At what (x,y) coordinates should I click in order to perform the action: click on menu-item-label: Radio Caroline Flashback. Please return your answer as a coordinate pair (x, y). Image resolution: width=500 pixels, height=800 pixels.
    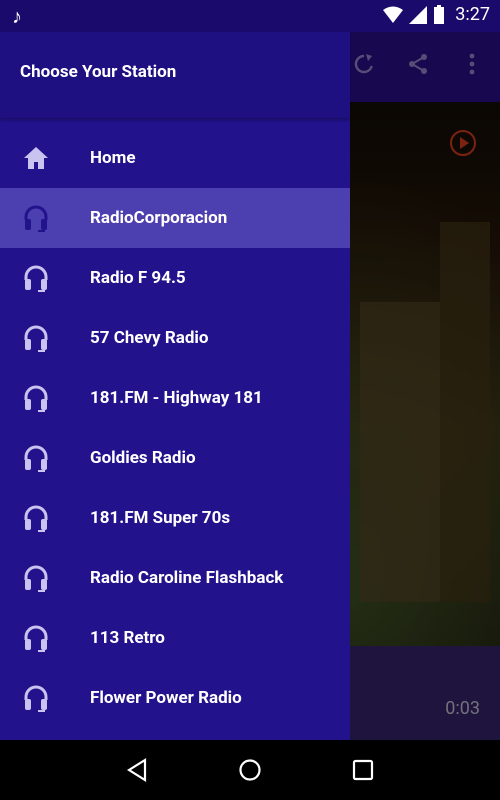
    Looking at the image, I should click on (187, 578).